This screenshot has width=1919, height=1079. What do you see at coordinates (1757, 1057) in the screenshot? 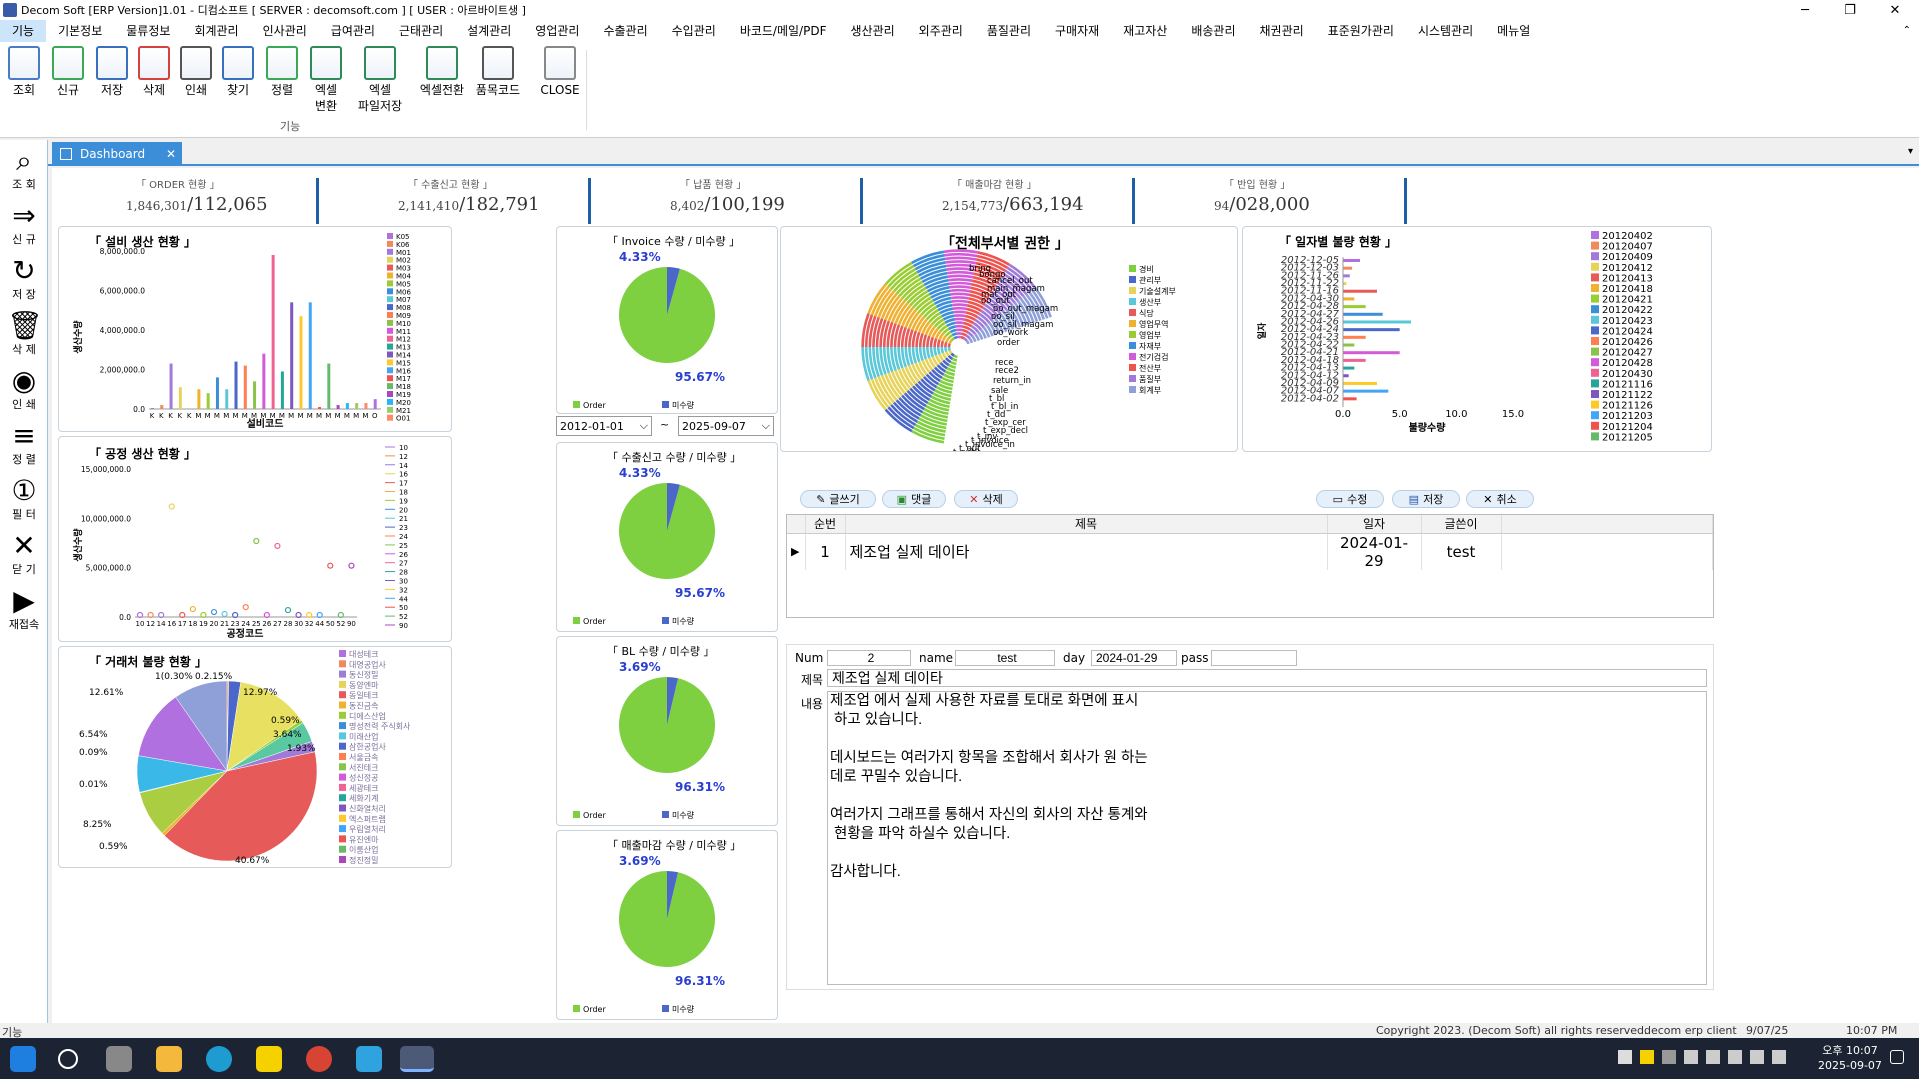
I see `volume-icon` at bounding box center [1757, 1057].